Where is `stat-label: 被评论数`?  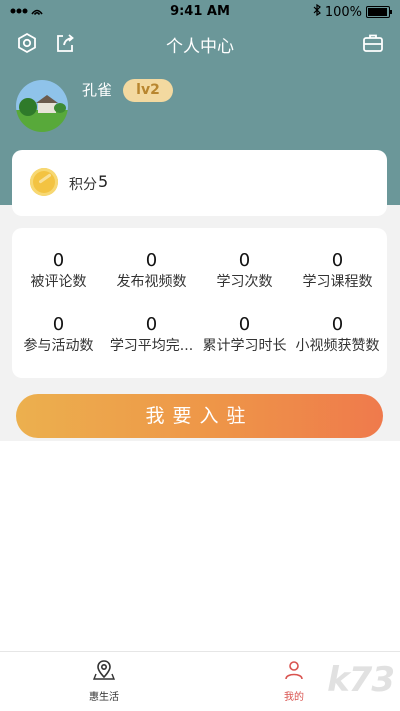 stat-label: 被评论数 is located at coordinates (58, 282).